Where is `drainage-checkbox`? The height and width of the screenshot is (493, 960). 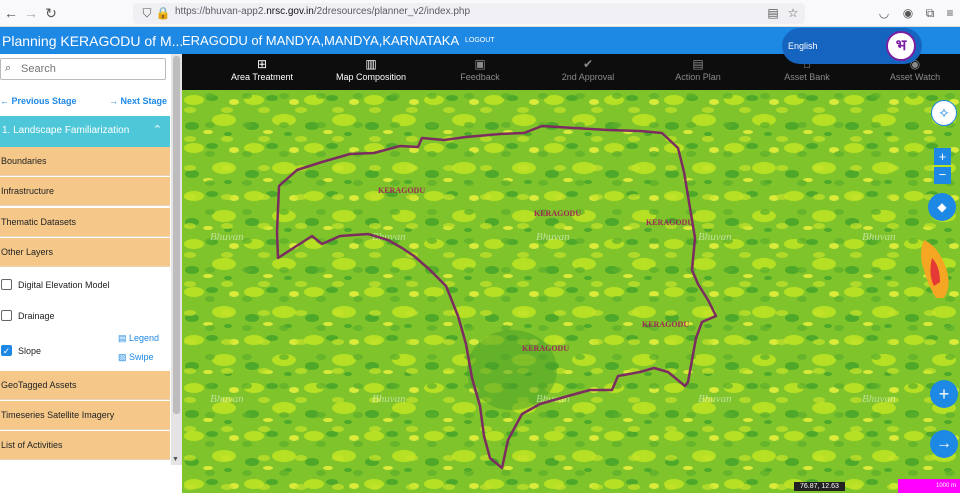
drainage-checkbox is located at coordinates (6, 315).